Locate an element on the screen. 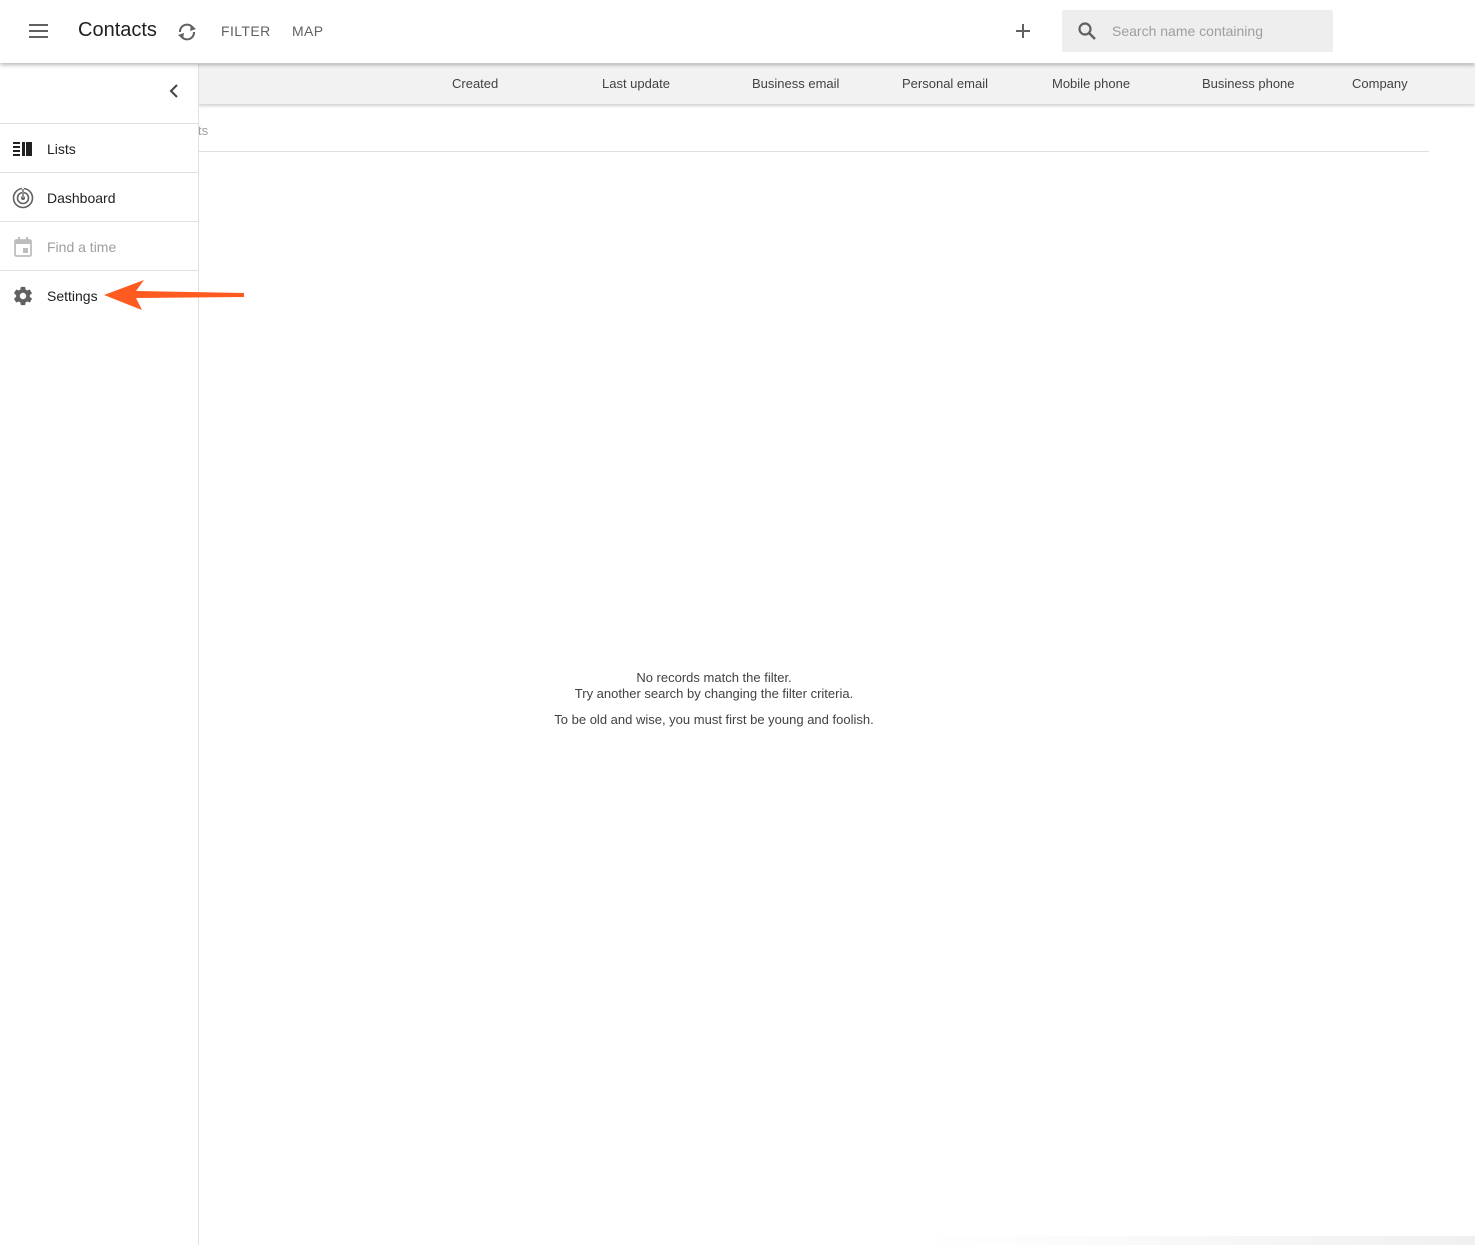  sidebar-item-label: Settings is located at coordinates (72, 296).